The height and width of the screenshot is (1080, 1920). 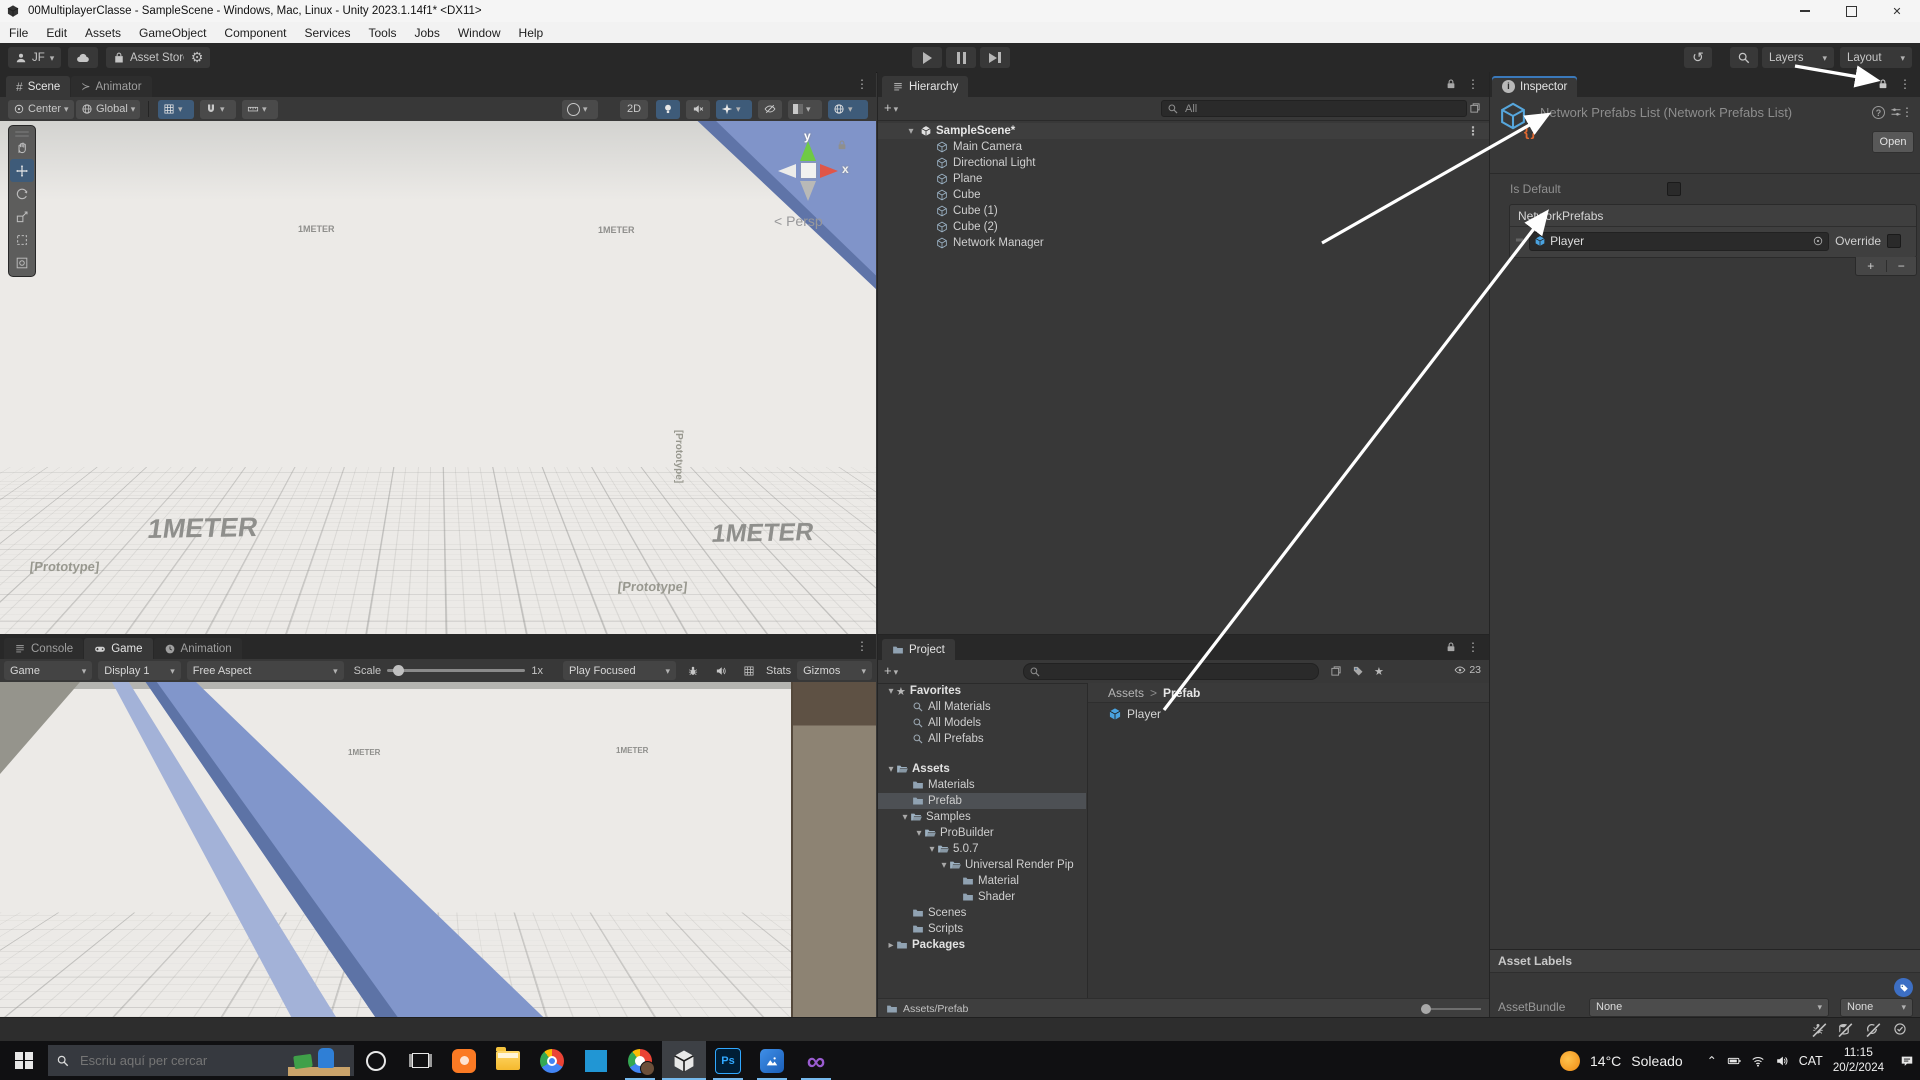 What do you see at coordinates (172, 33) in the screenshot?
I see `menu-gameobject: GameObject` at bounding box center [172, 33].